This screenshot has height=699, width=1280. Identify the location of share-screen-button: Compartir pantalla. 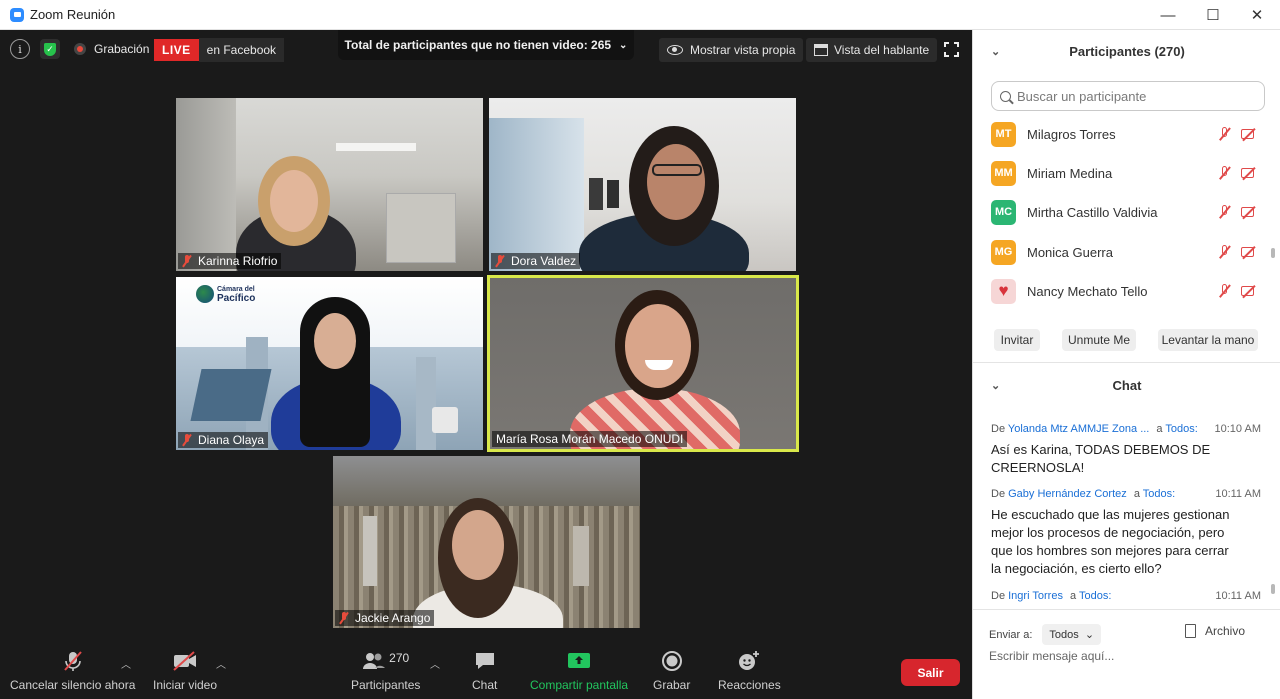
(579, 671).